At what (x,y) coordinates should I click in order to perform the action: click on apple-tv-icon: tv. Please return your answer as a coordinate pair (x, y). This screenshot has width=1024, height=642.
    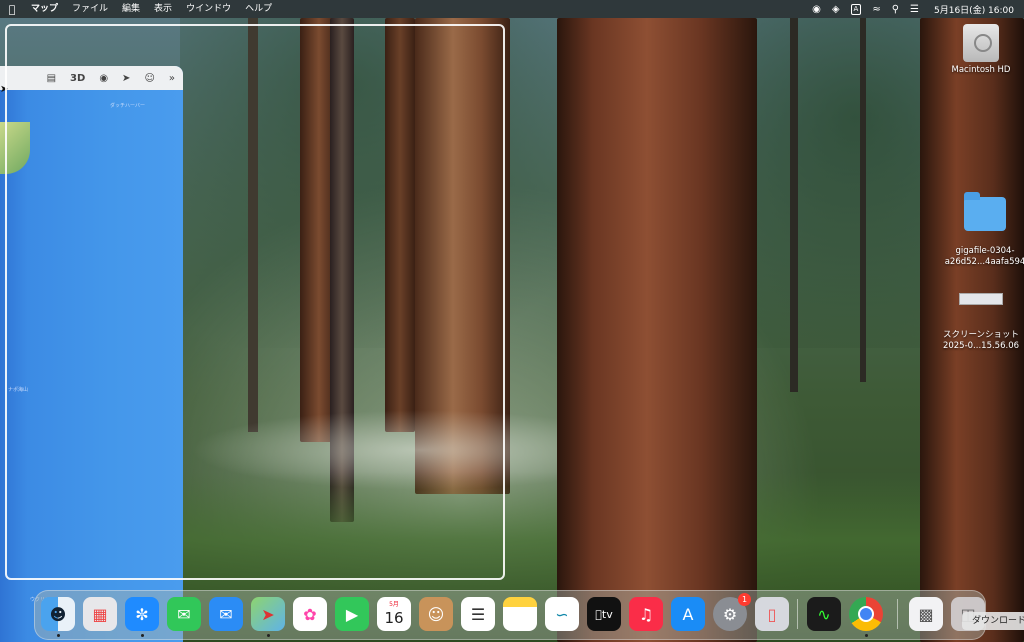
    Looking at the image, I should click on (604, 614).